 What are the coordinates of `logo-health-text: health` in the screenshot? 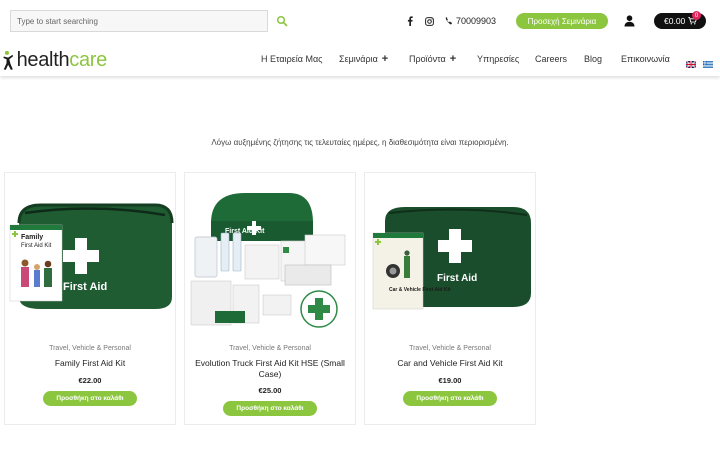 It's located at (43, 59).